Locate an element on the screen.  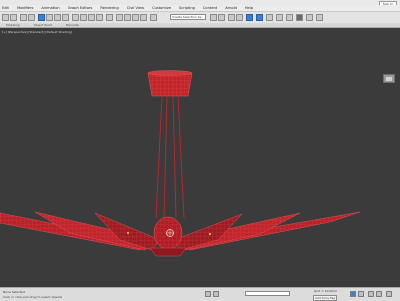
menu-help: Help is located at coordinates (249, 8).